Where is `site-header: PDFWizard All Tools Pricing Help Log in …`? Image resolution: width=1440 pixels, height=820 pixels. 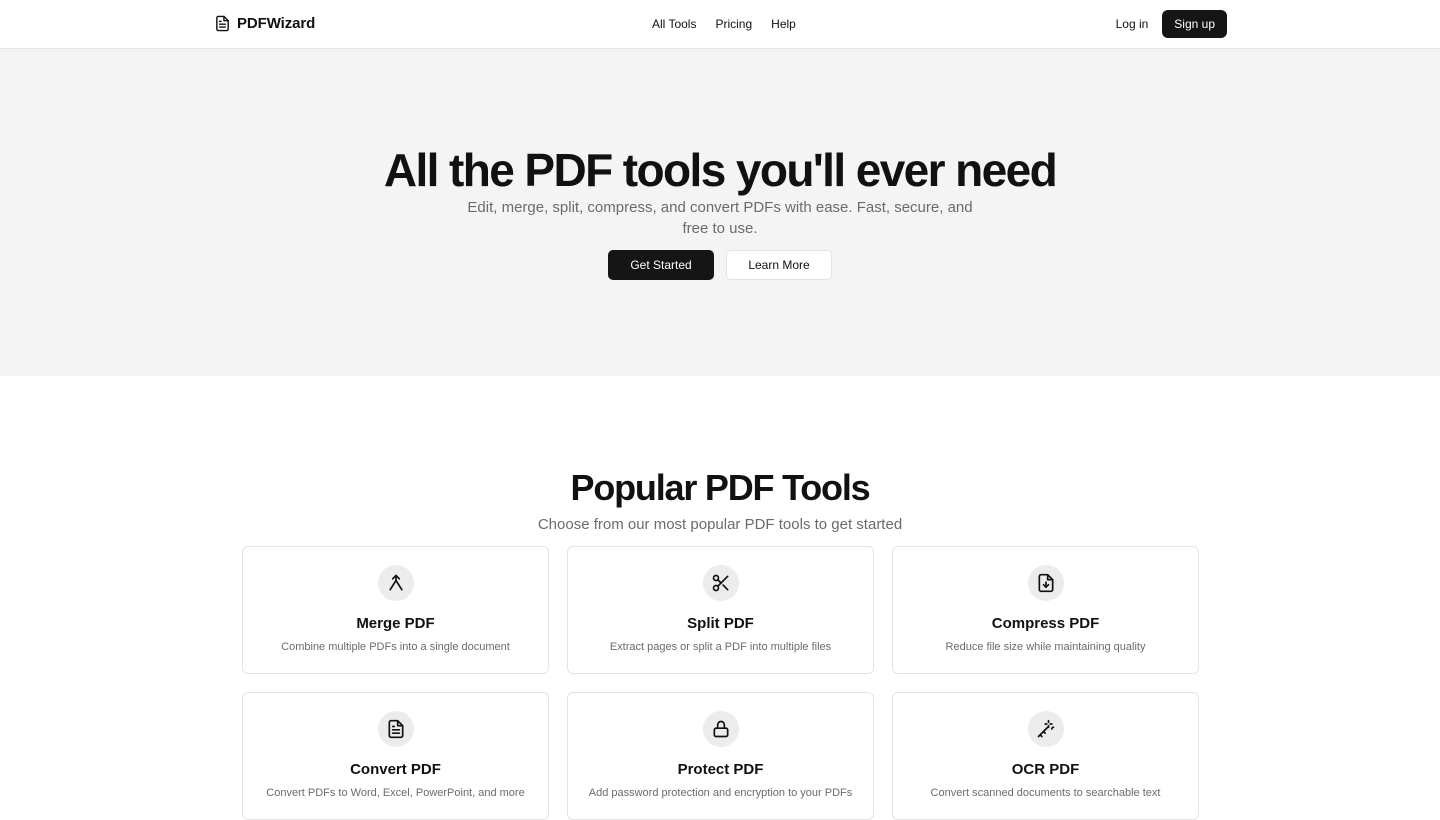
site-header: PDFWizard All Tools Pricing Help Log in … is located at coordinates (720, 24).